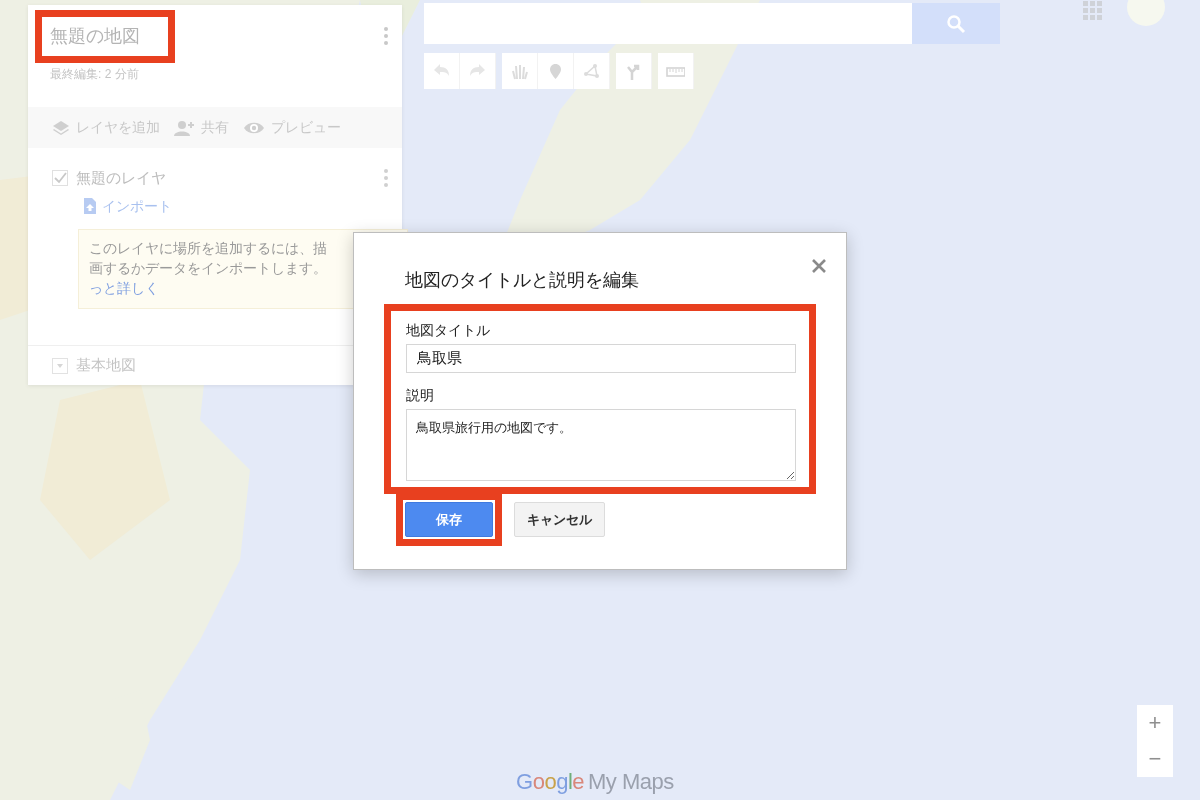 Image resolution: width=1200 pixels, height=800 pixels. Describe the element at coordinates (591, 71) in the screenshot. I see `polyline-icon` at that location.